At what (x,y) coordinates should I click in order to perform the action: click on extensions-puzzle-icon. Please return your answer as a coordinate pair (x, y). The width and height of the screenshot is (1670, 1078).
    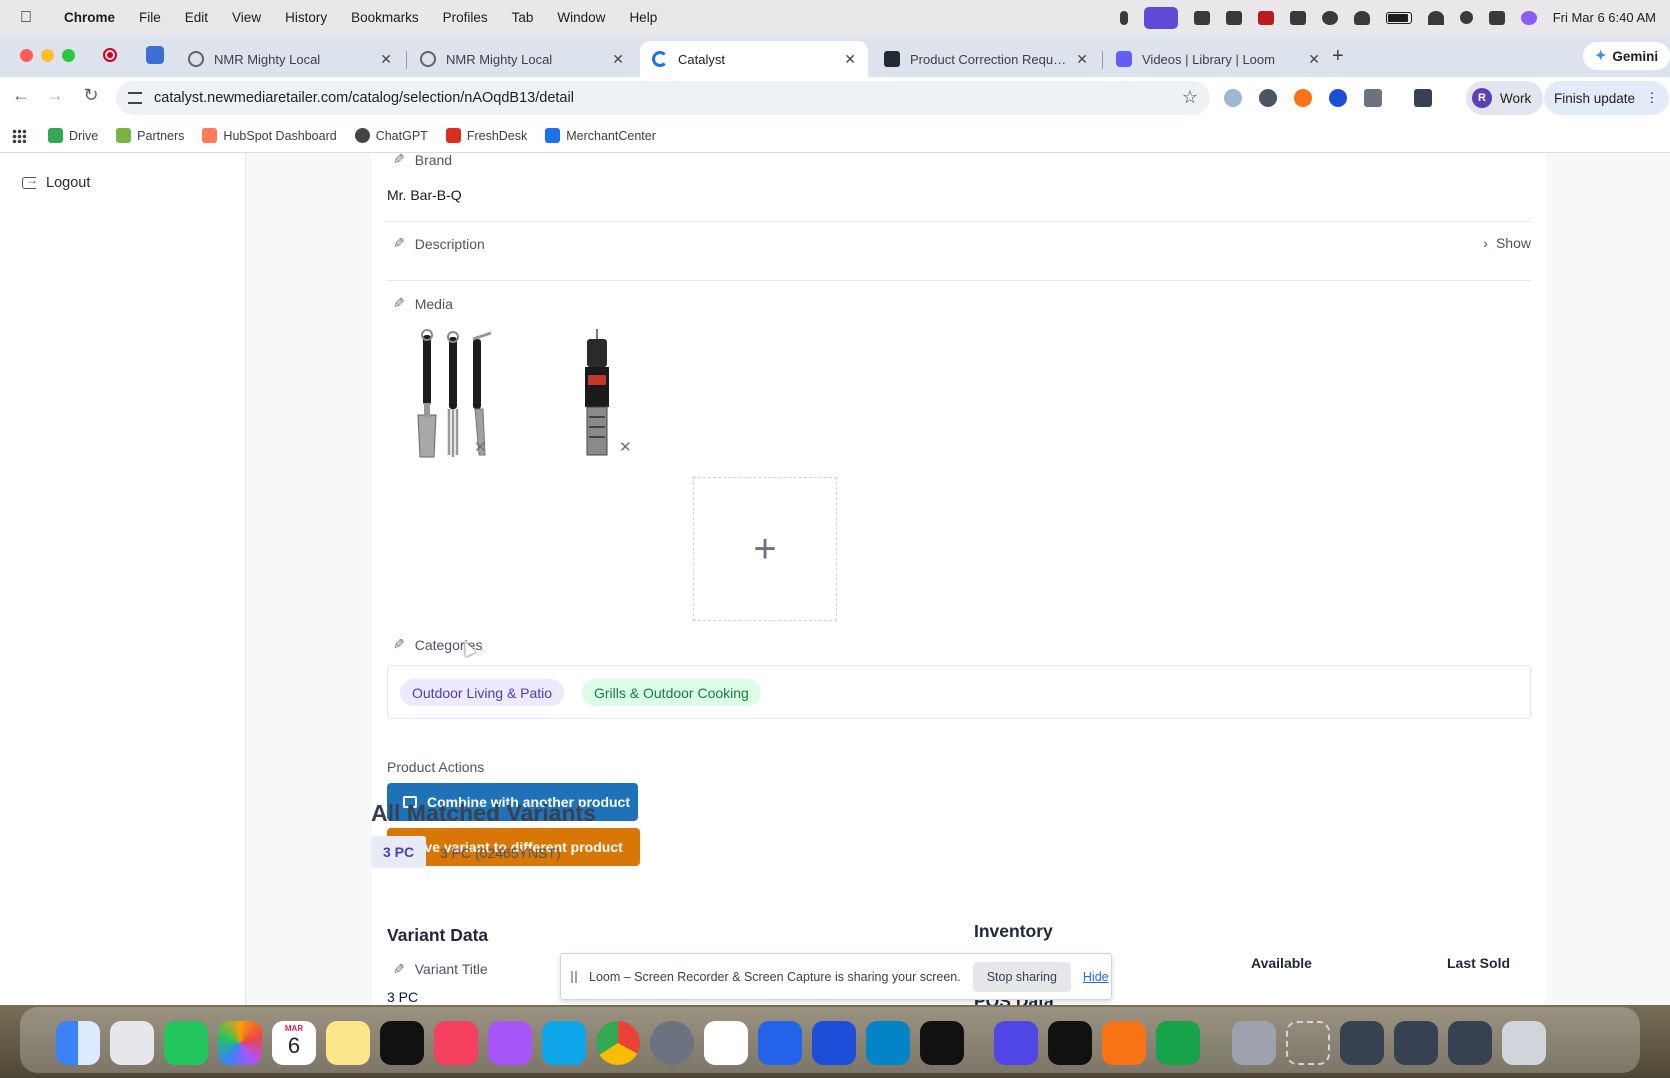
    Looking at the image, I should click on (1373, 98).